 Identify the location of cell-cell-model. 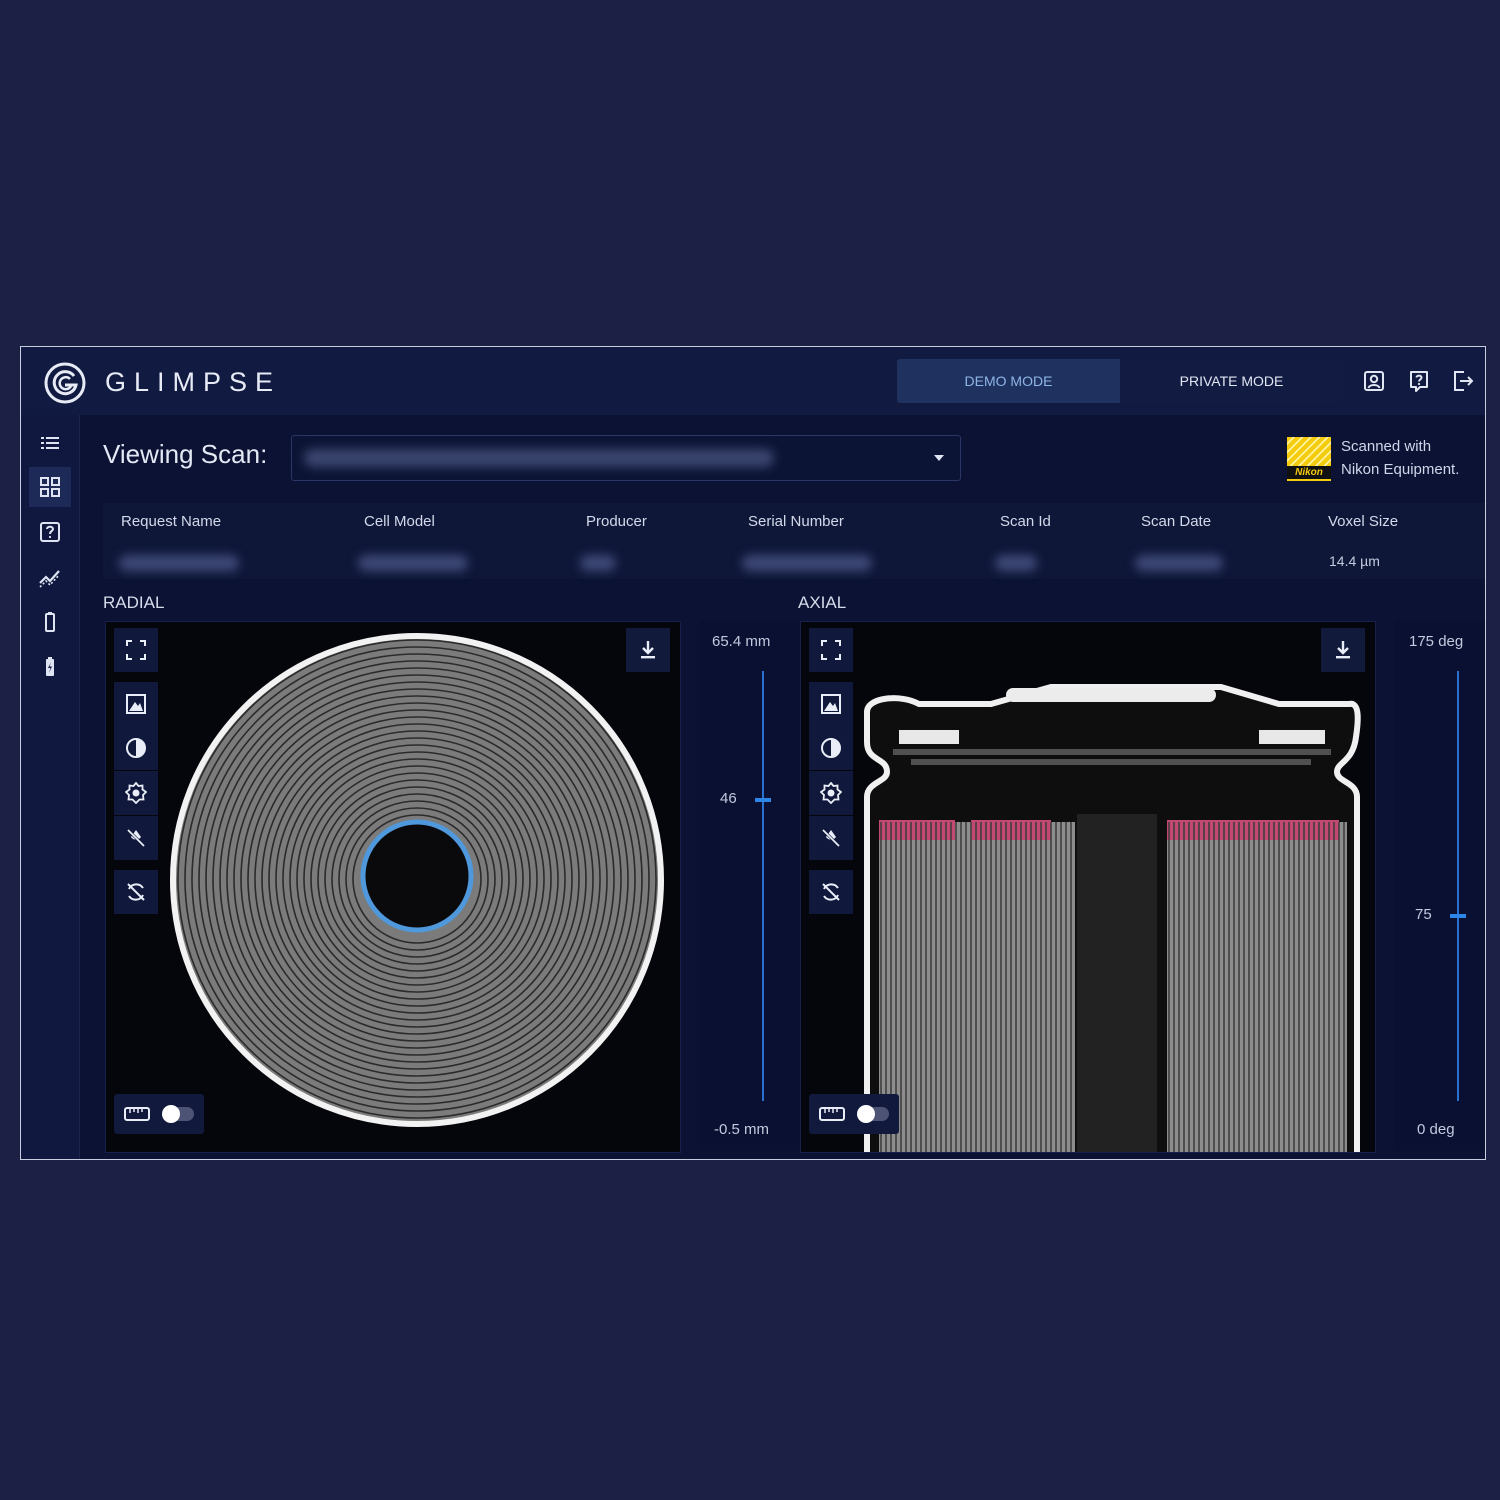
(413, 563).